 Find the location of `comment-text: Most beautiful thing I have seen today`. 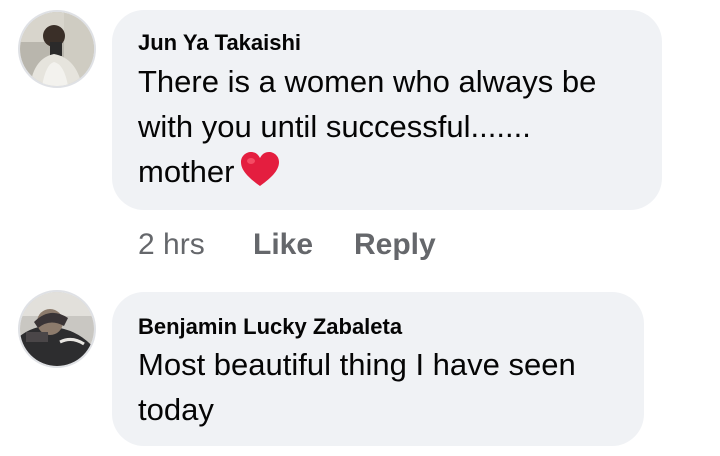

comment-text: Most beautiful thing I have seen today is located at coordinates (357, 387).